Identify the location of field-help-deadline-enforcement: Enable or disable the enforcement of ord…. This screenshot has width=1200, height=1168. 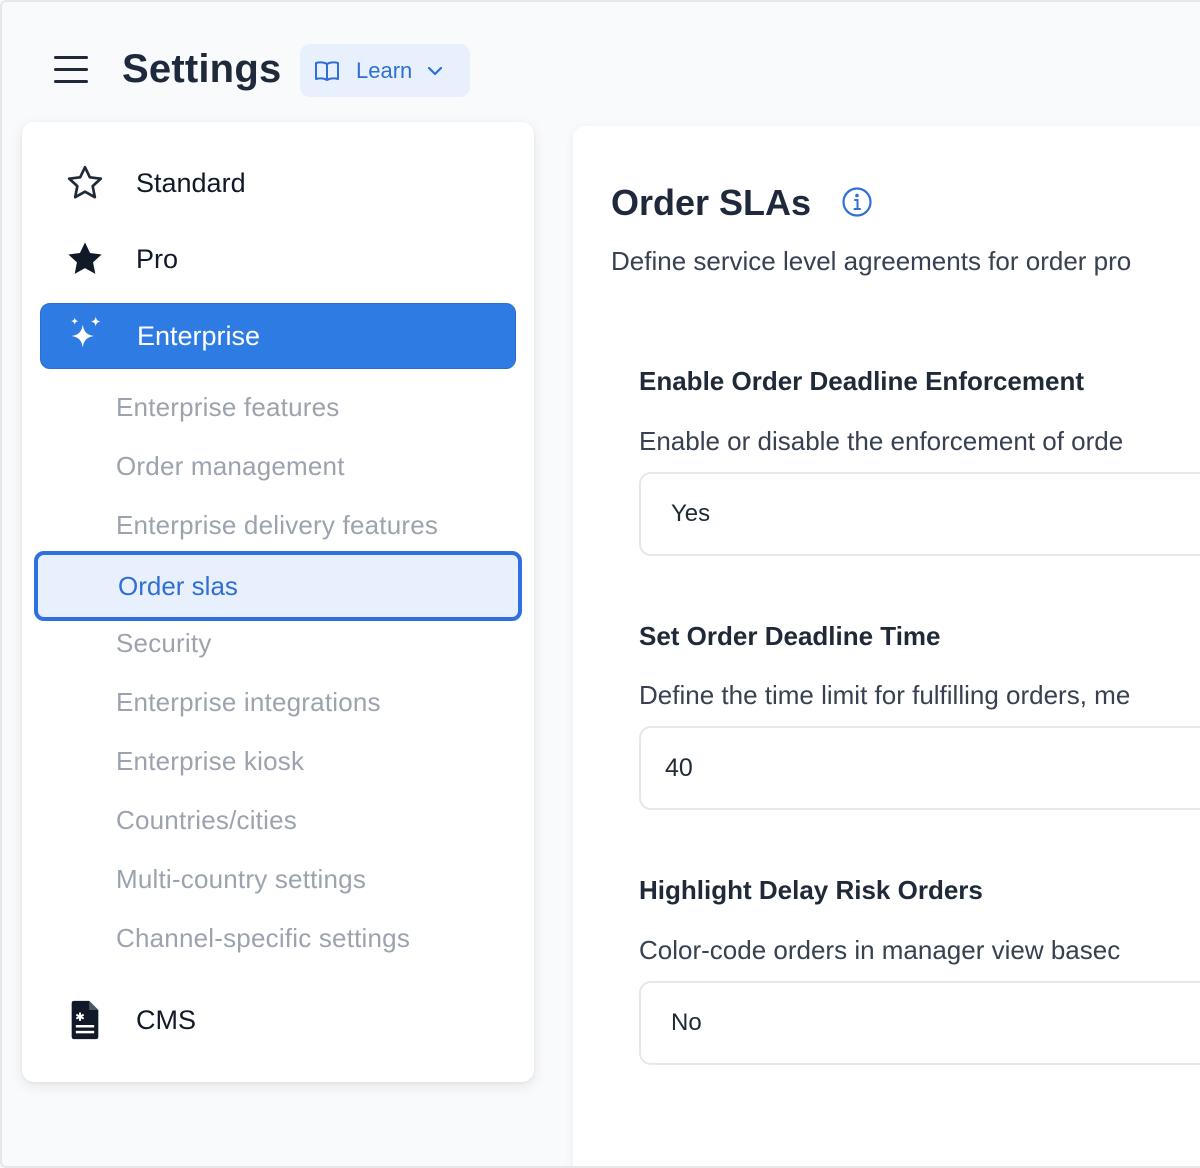
(881, 441).